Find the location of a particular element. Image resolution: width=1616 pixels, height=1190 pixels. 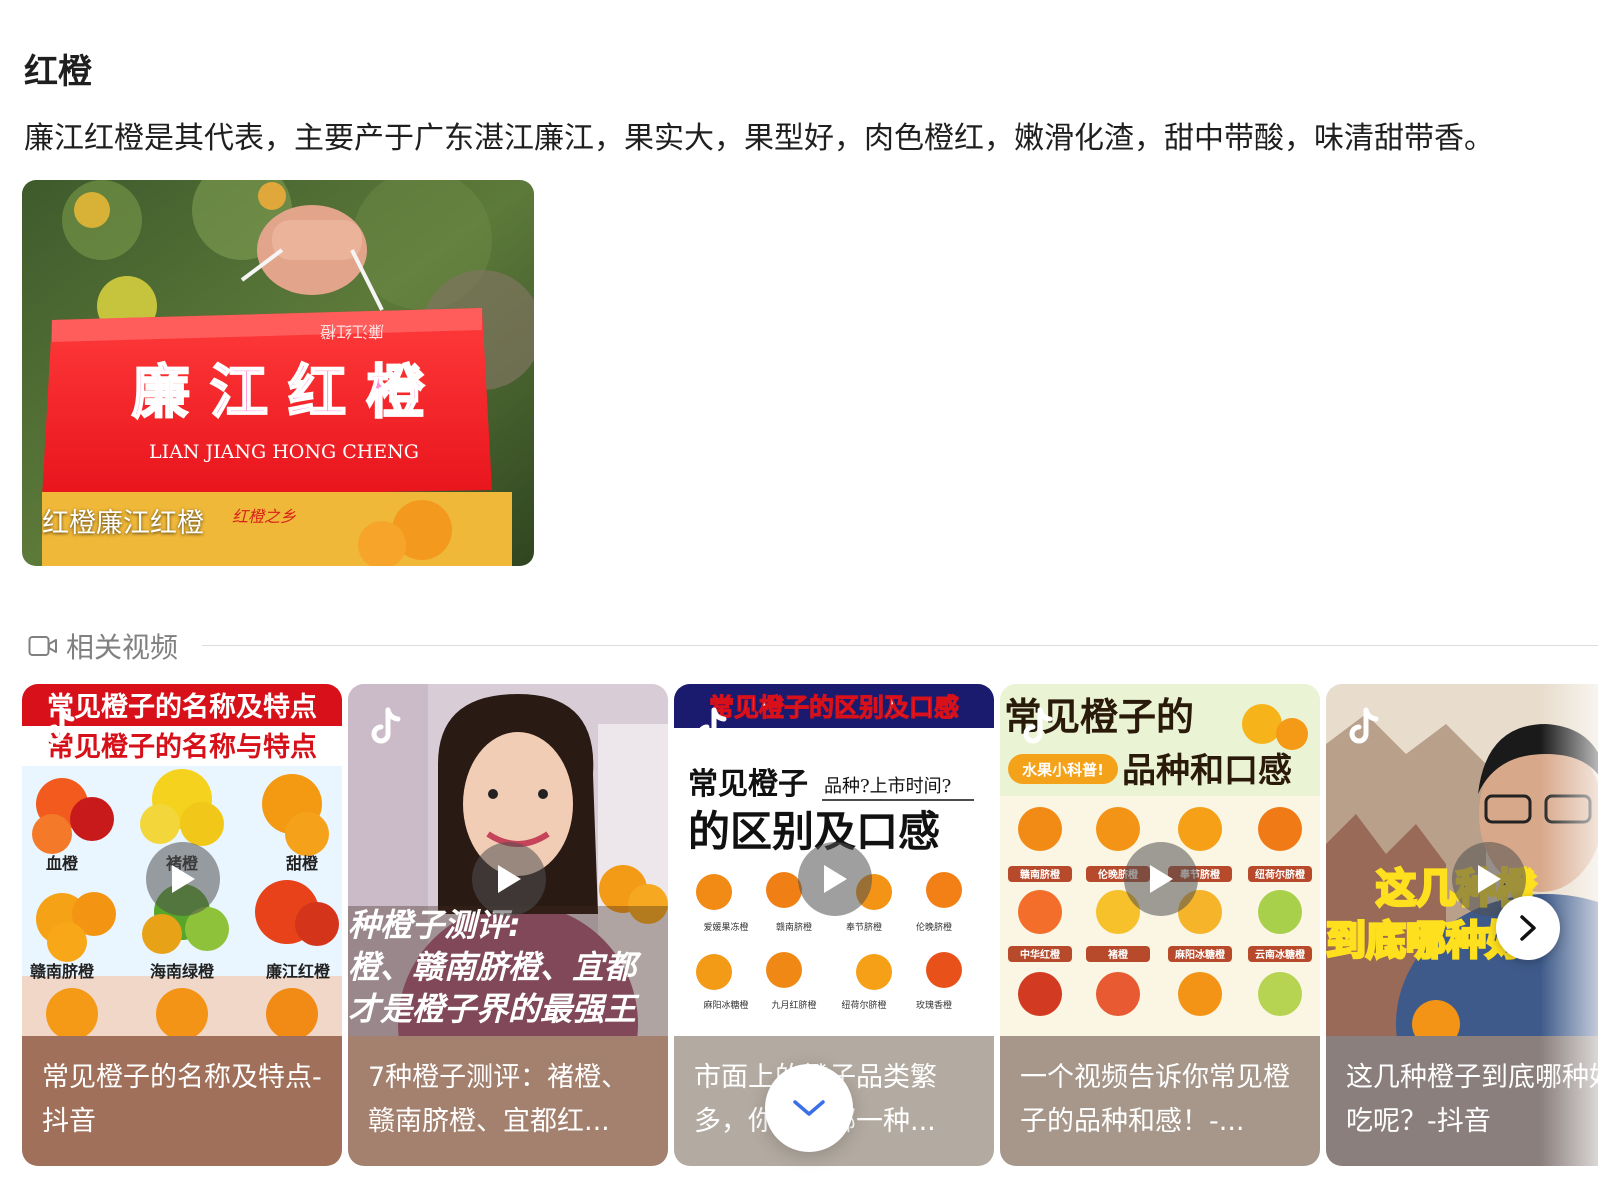

section-divider is located at coordinates (900, 645).